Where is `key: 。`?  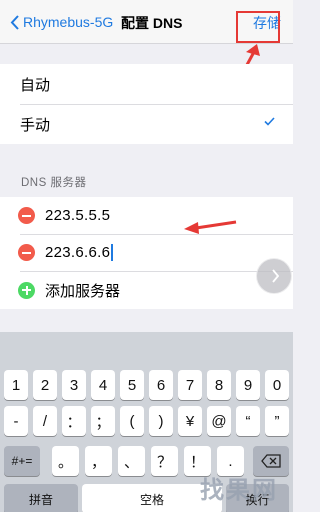 key: 。 is located at coordinates (65, 461).